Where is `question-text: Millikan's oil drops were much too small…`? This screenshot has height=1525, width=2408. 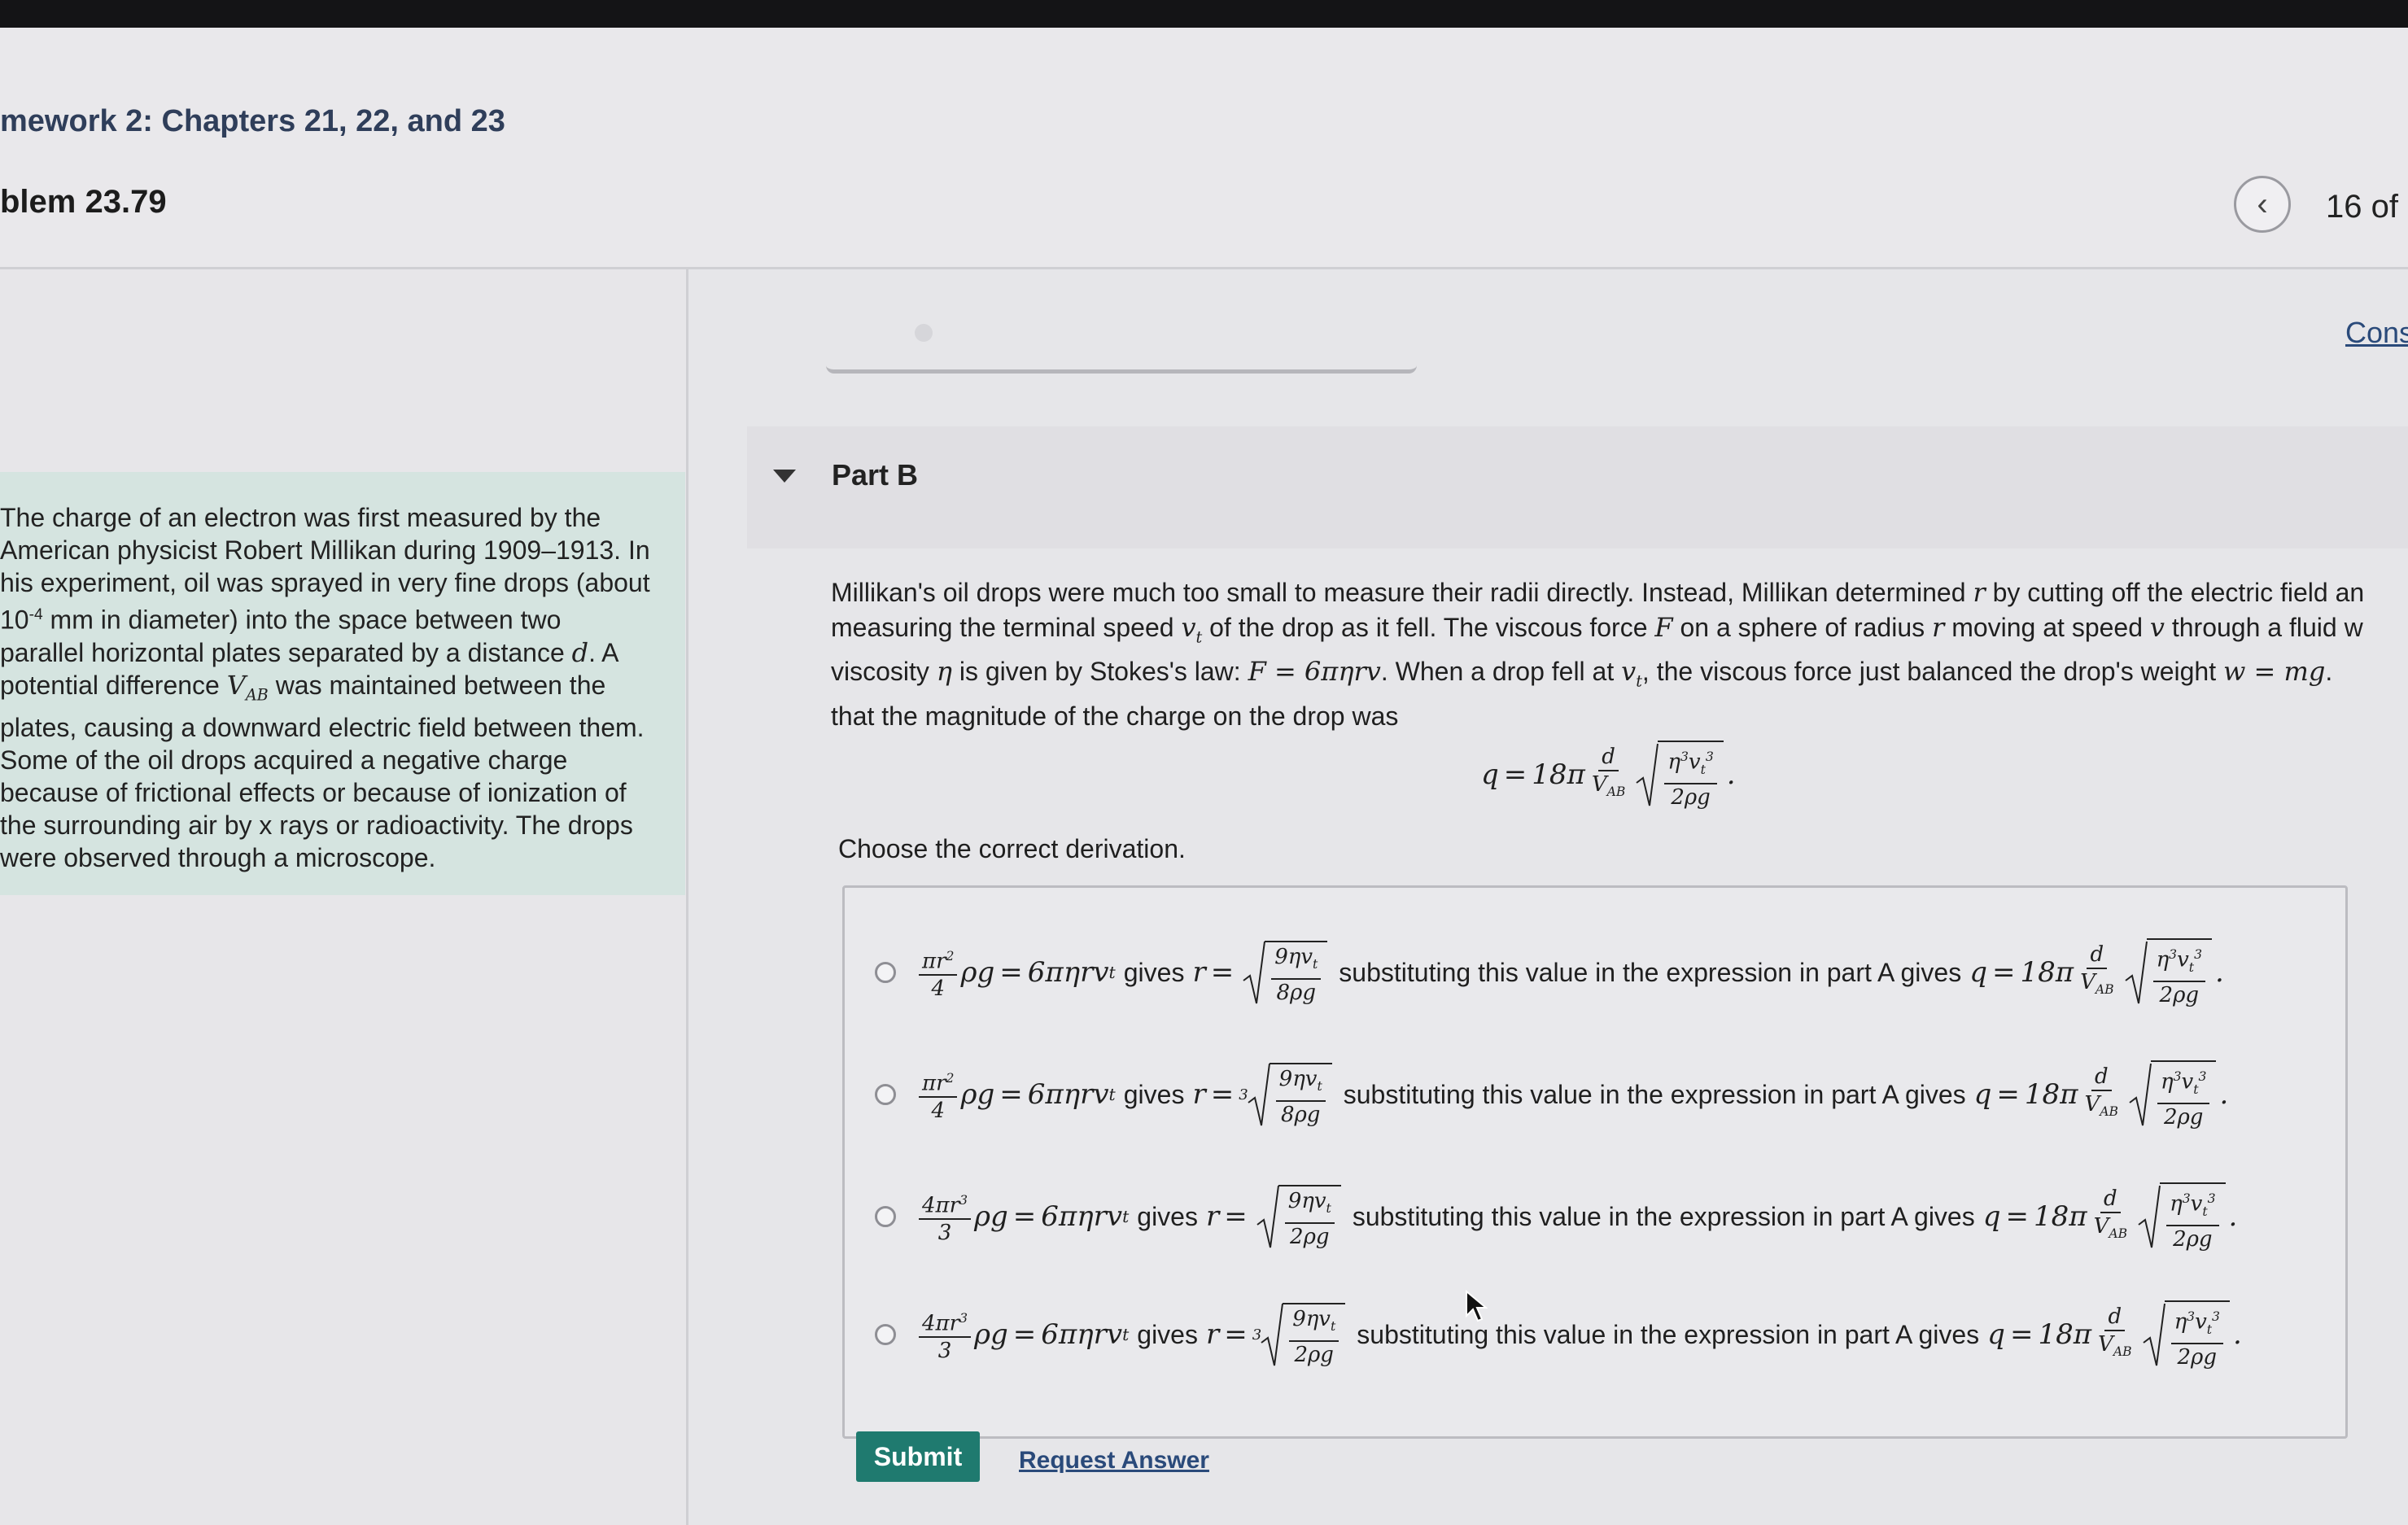
question-text: Millikan's oil drops were much too small… is located at coordinates (1598, 654).